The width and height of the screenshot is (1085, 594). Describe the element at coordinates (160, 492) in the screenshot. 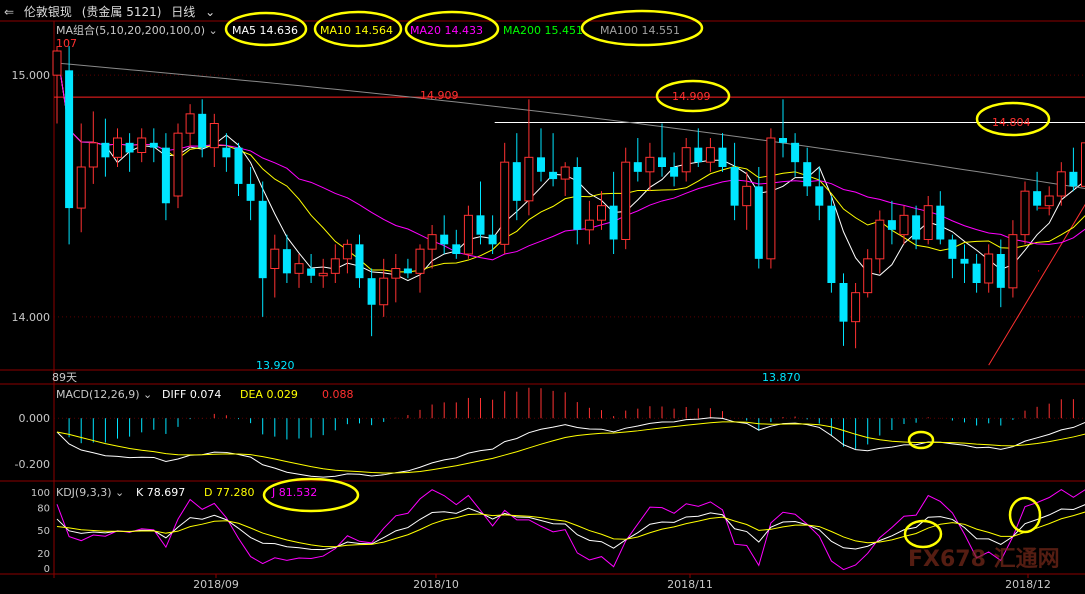

I see `kdj-k-label: K 78.697` at that location.